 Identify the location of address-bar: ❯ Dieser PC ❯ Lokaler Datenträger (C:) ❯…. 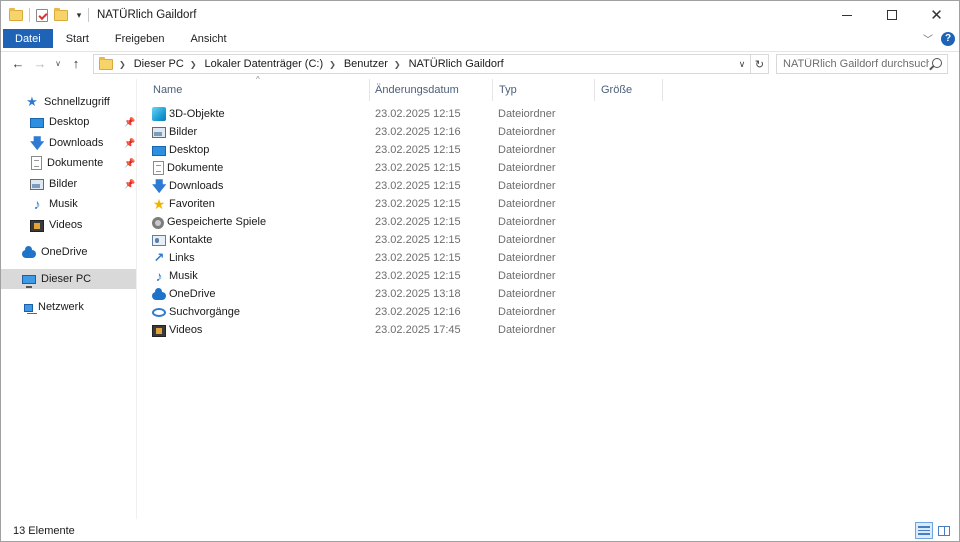
(431, 64).